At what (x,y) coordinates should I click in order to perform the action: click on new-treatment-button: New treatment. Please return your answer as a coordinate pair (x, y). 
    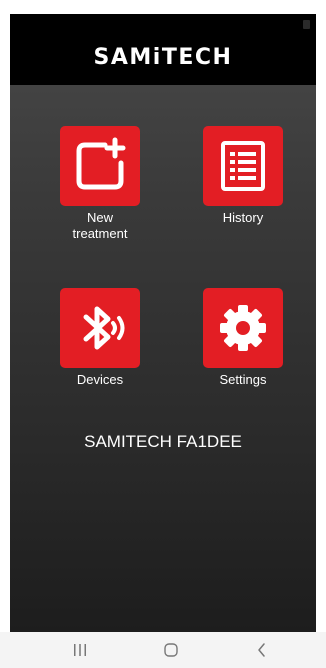
    Looking at the image, I should click on (100, 184).